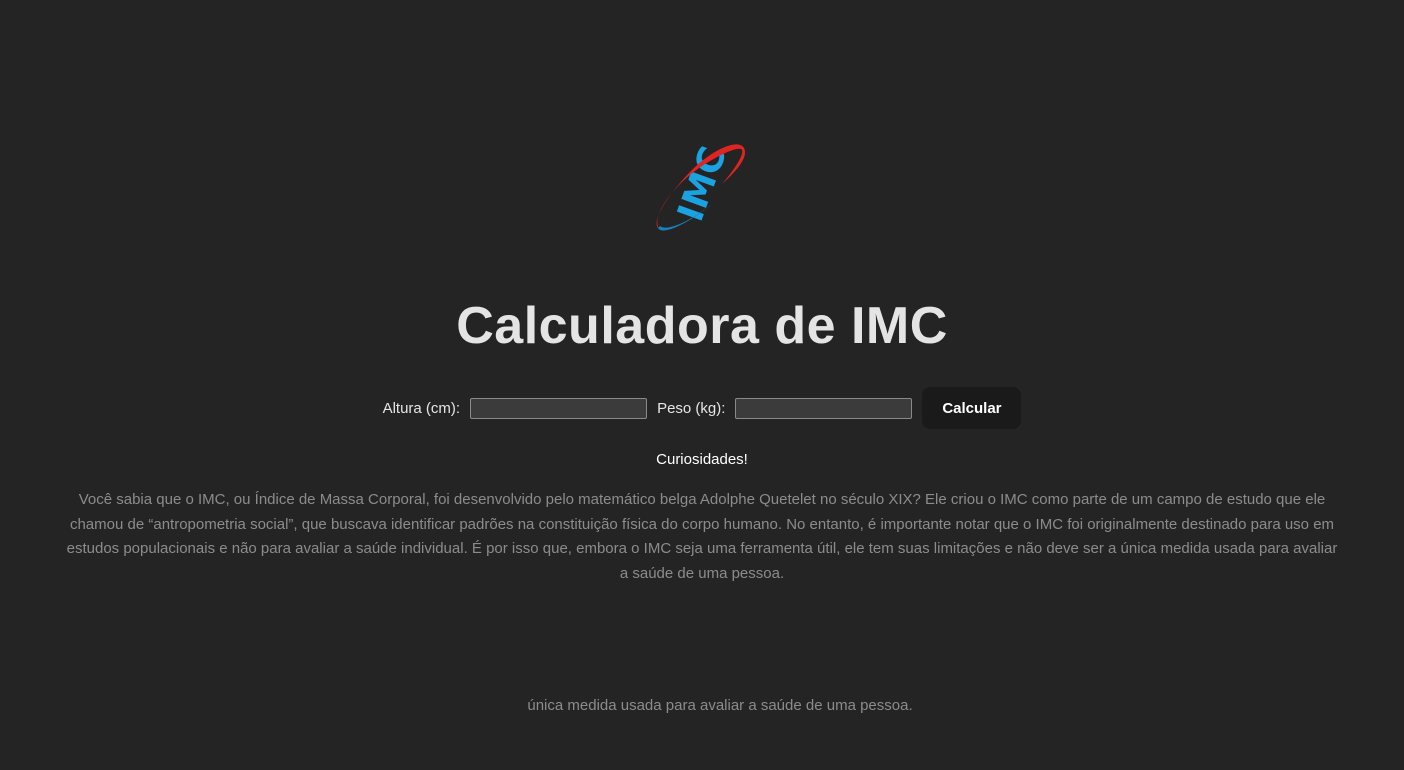 This screenshot has width=1404, height=770. I want to click on calculate-button: Calcular, so click(972, 408).